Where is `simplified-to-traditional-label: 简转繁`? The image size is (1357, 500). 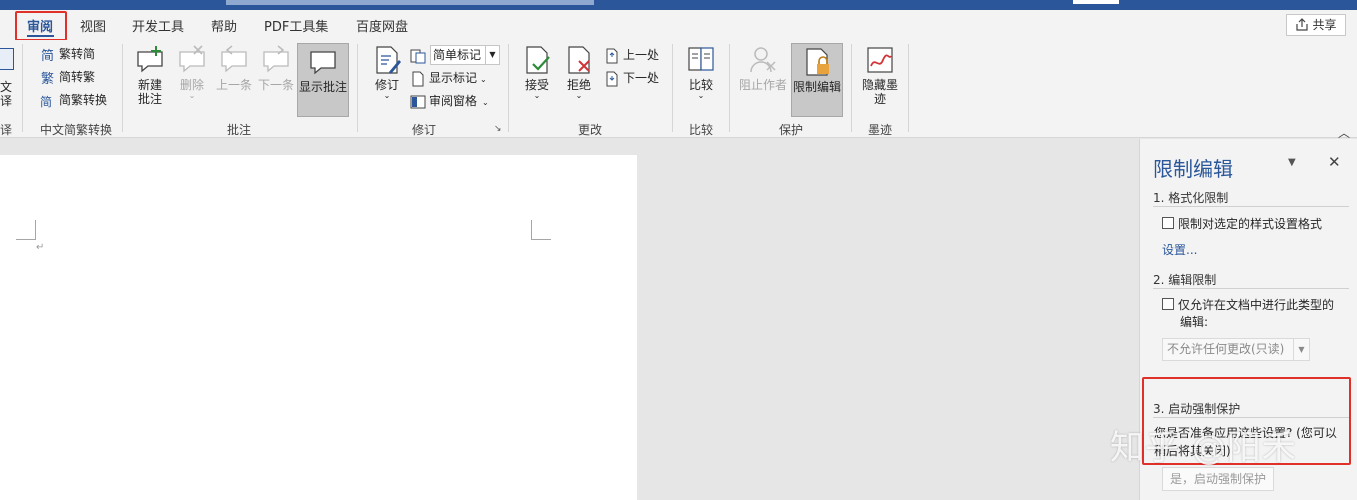
simplified-to-traditional-label: 简转繁 is located at coordinates (77, 77).